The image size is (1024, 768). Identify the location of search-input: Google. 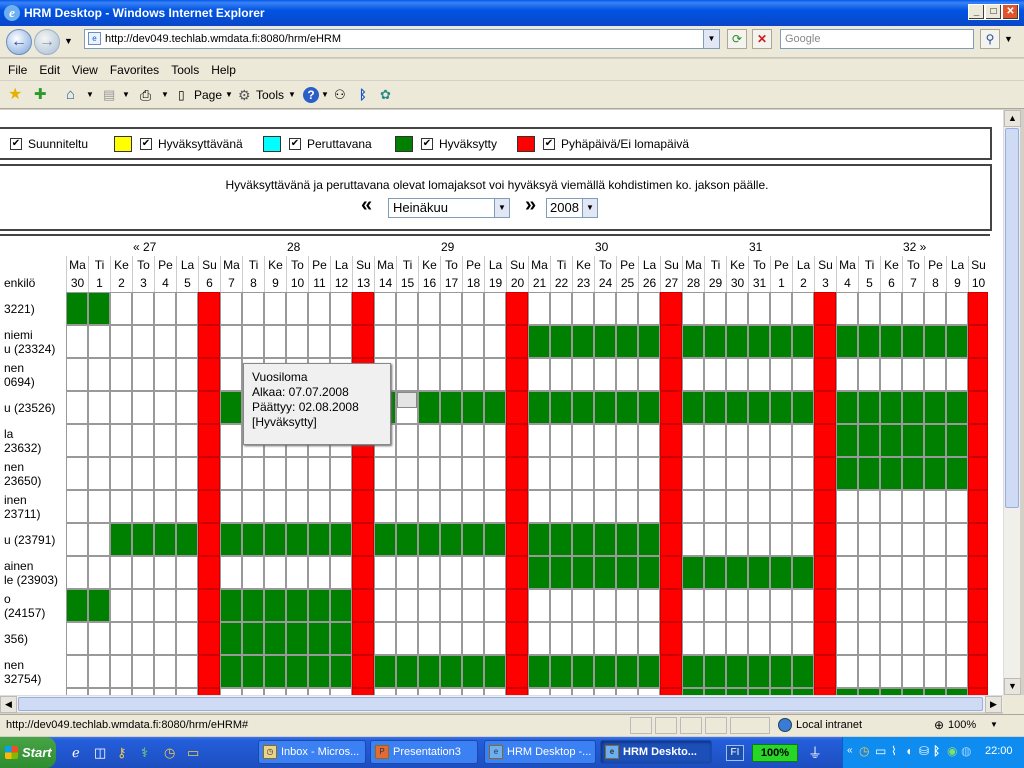
(877, 39).